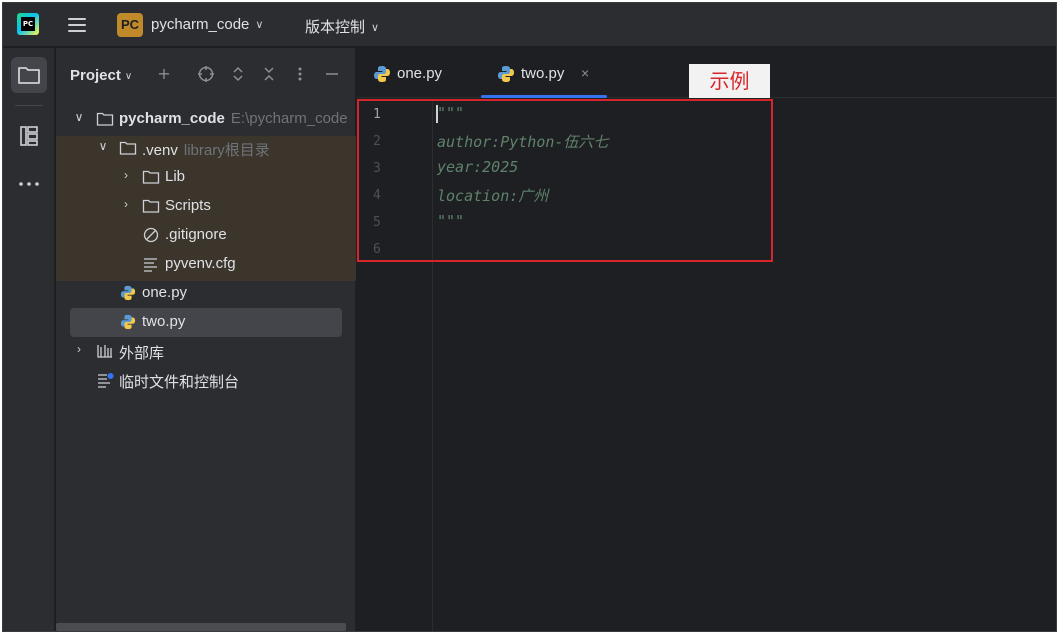  I want to click on collapse-all-icon, so click(269, 74).